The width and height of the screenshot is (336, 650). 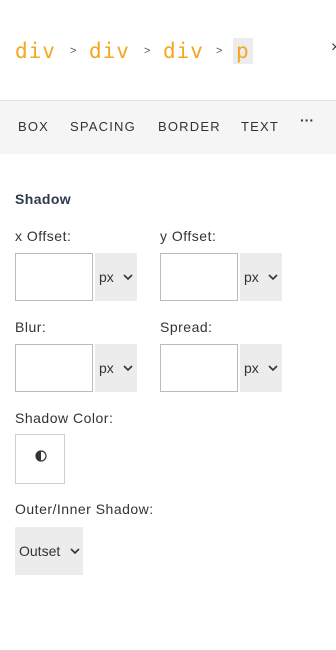 I want to click on blur-unit-value: px, so click(x=106, y=368).